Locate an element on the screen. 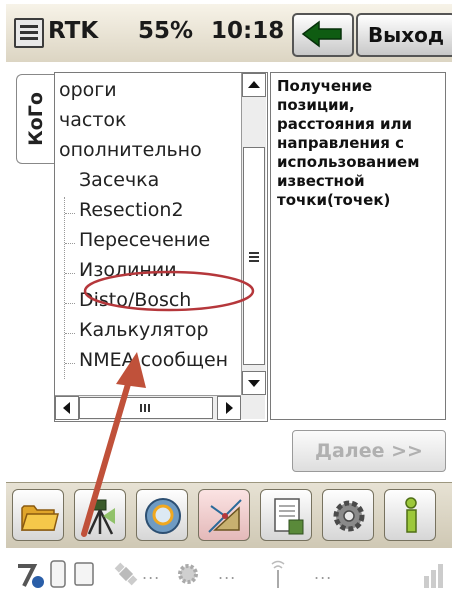 Image resolution: width=456 pixels, height=605 pixels. tab-cogo: КоГо is located at coordinates (35, 119).